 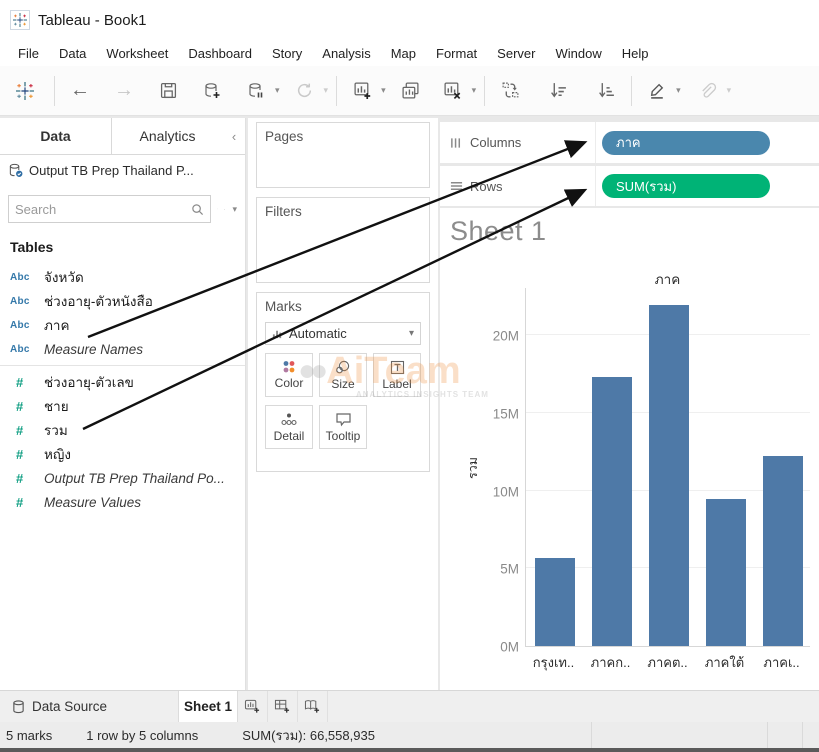 What do you see at coordinates (220, 53) in the screenshot?
I see `menu-item-dashboard: Dashboard` at bounding box center [220, 53].